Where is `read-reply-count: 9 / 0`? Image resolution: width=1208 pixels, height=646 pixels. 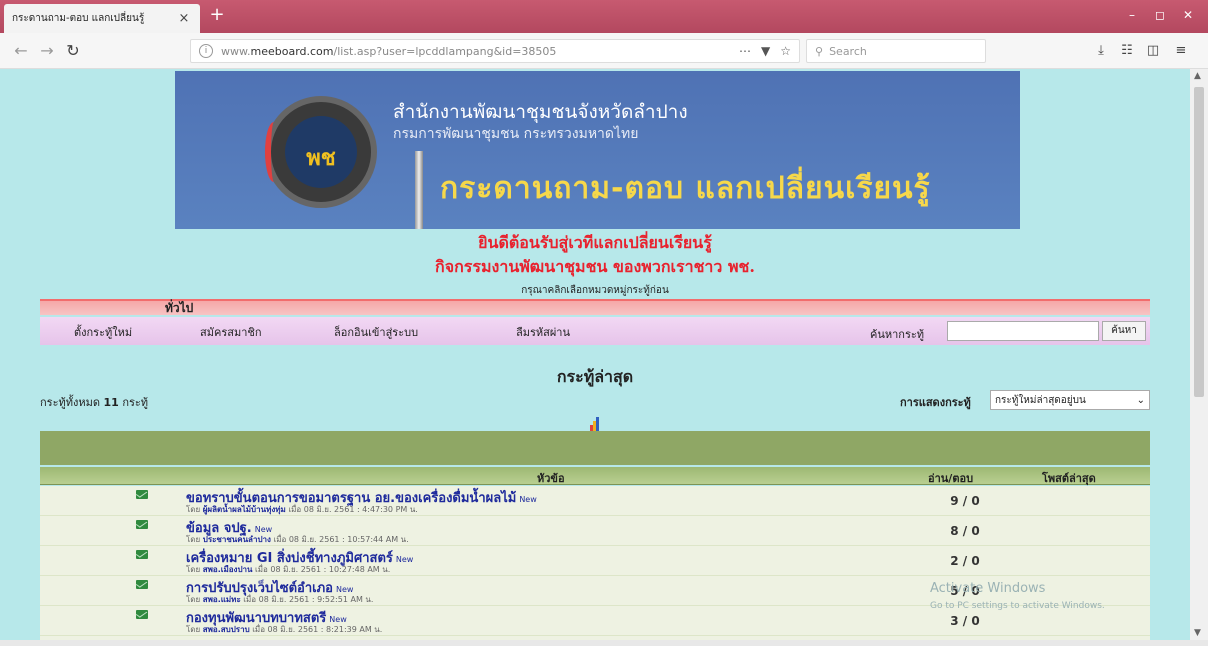
read-reply-count: 9 / 0 is located at coordinates (965, 501).